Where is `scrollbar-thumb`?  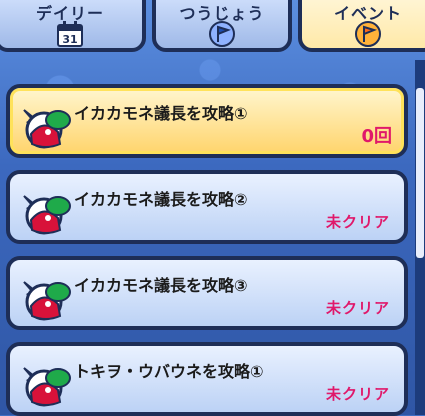
scrollbar-thumb is located at coordinates (420, 173).